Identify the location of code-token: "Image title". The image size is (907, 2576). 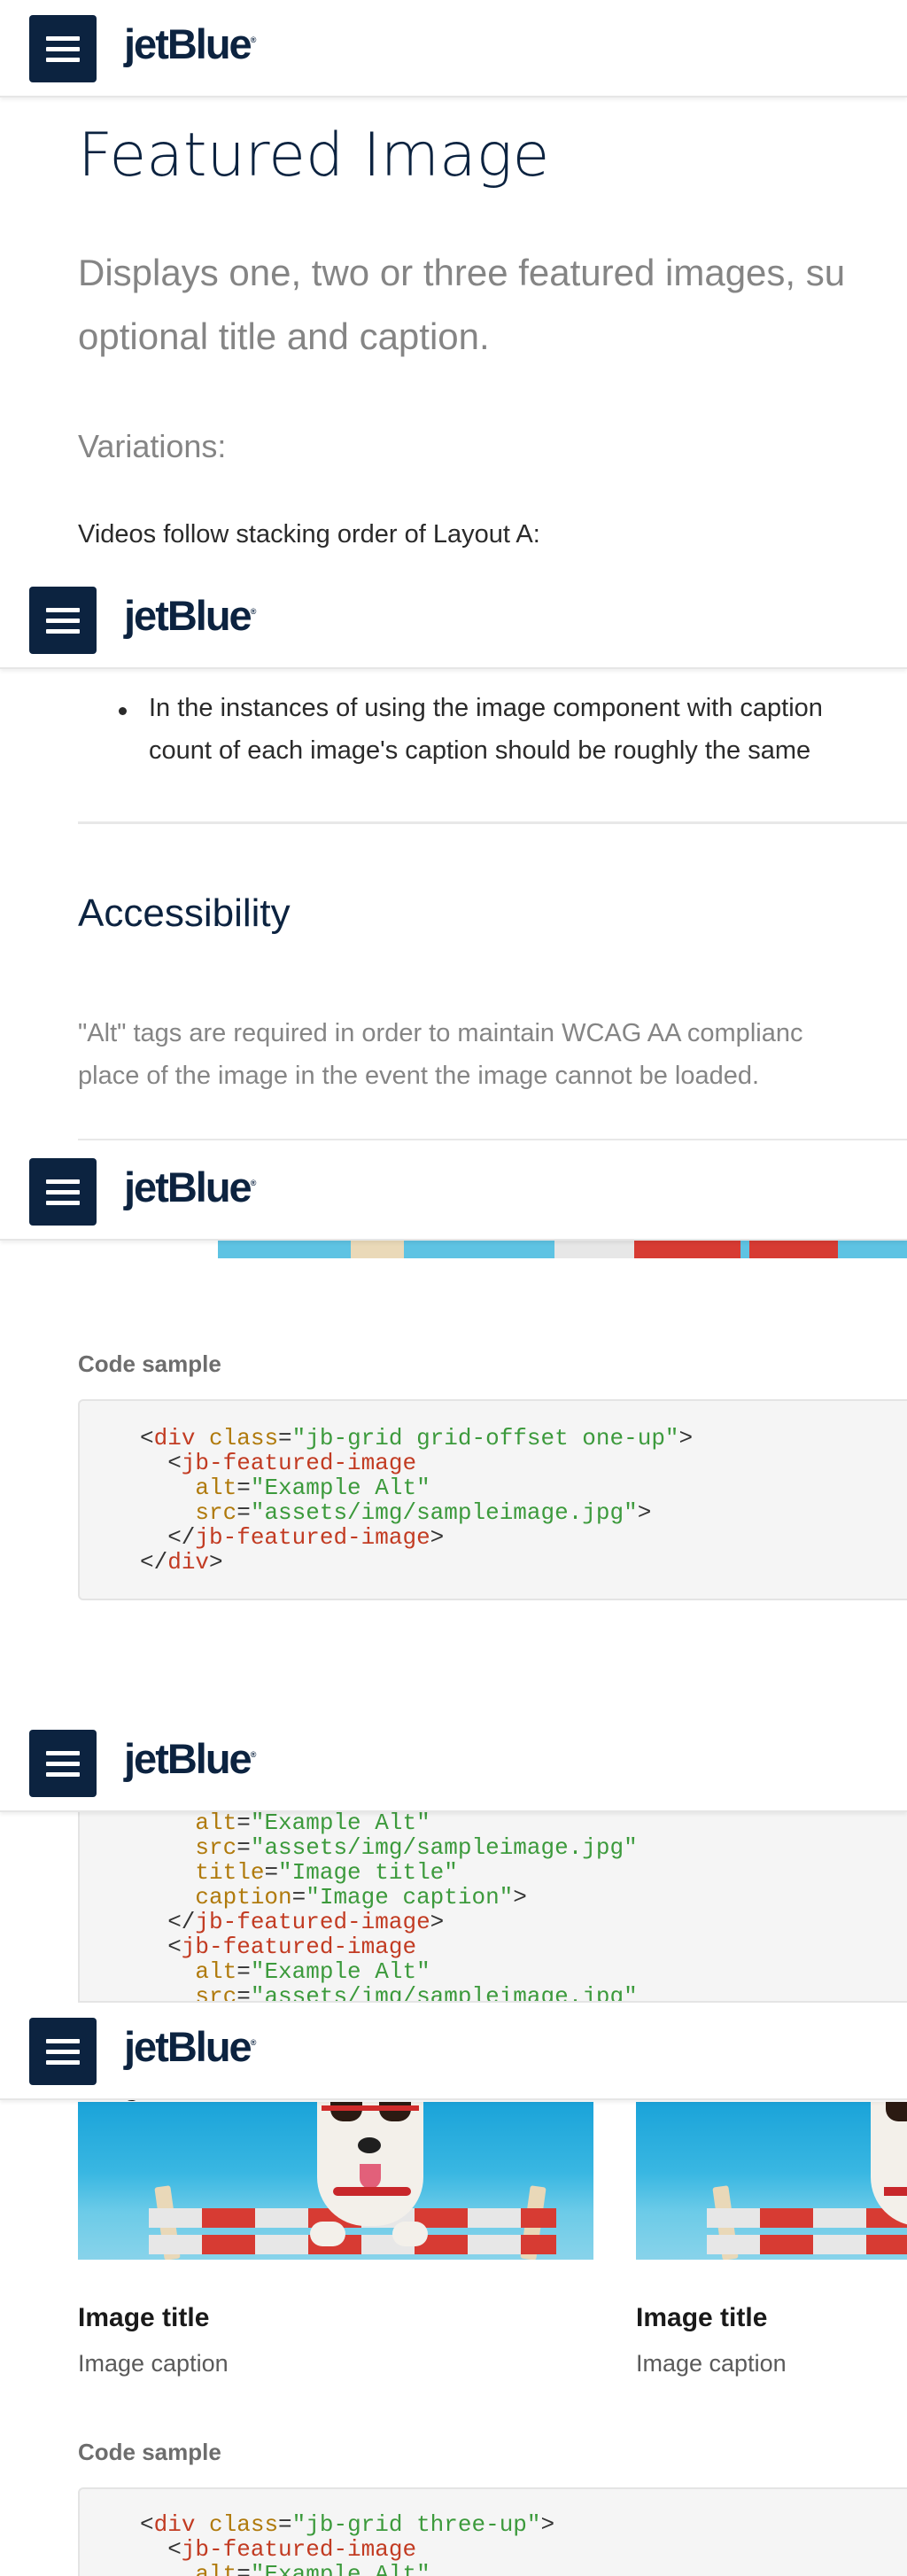
(368, 1873).